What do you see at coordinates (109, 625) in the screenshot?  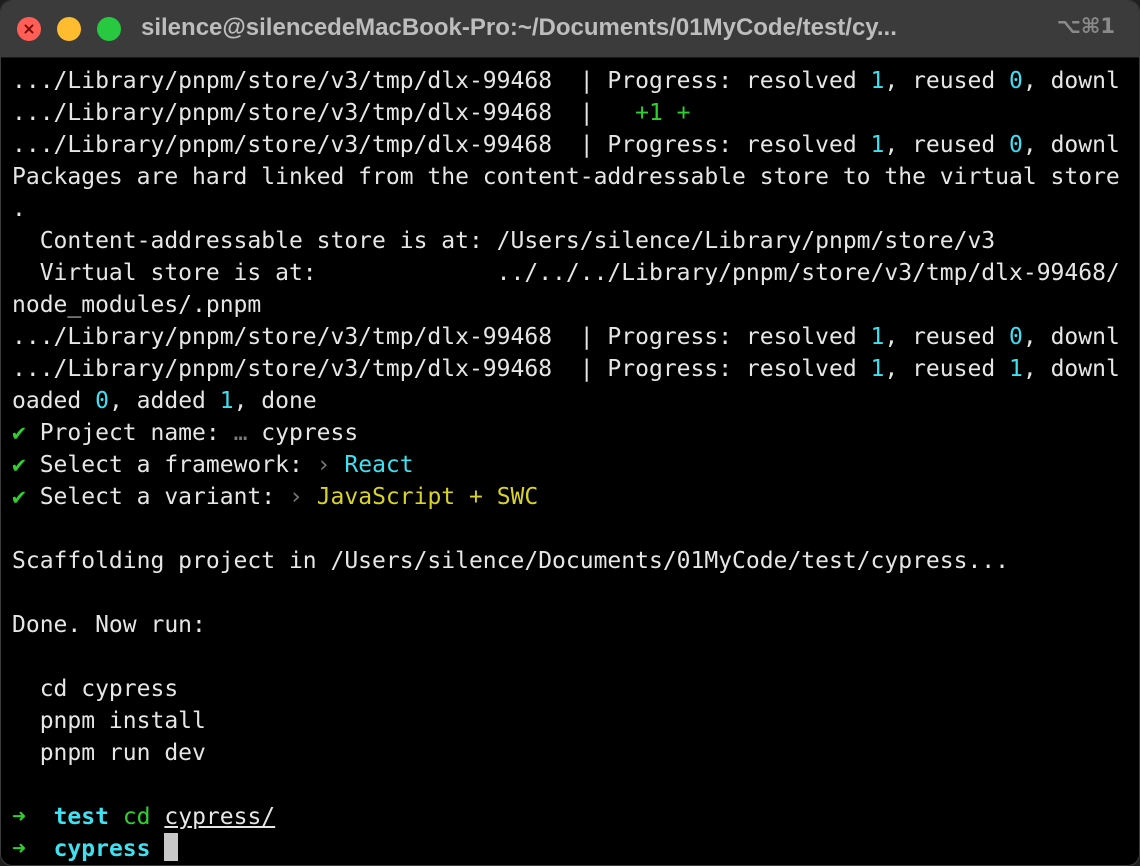 I see `terminal-text-segment: Done. Now run:` at bounding box center [109, 625].